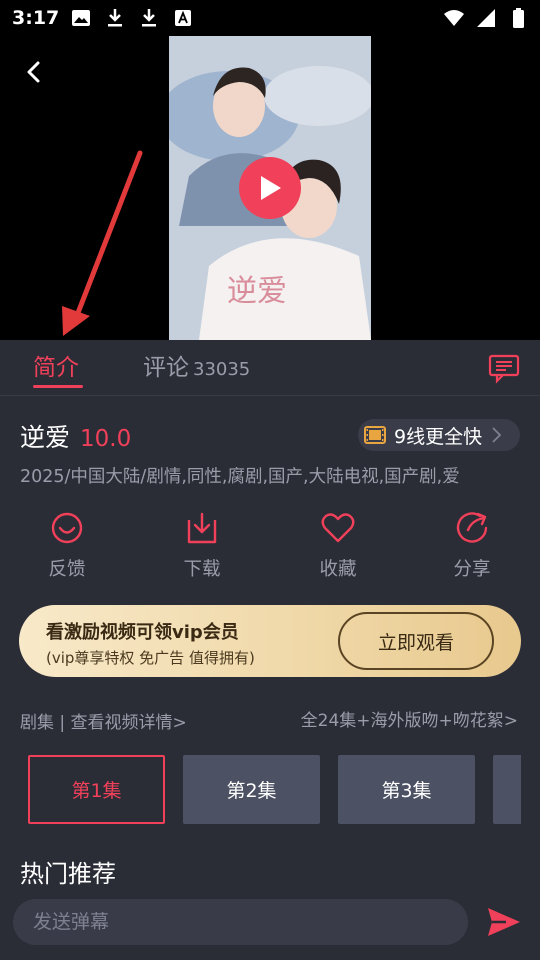  What do you see at coordinates (36, 18) in the screenshot?
I see `status-time: 3:17` at bounding box center [36, 18].